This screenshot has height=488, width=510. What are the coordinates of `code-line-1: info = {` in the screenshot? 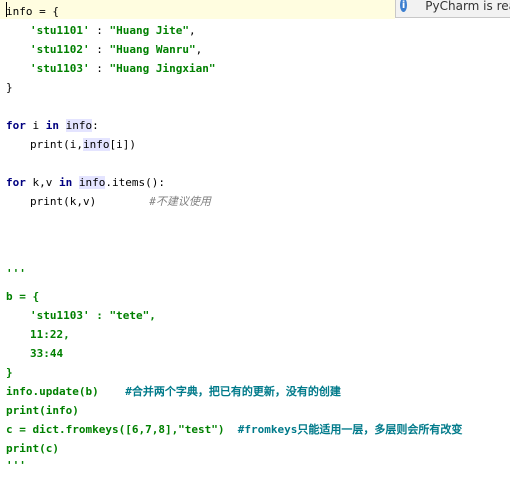 It's located at (32, 11).